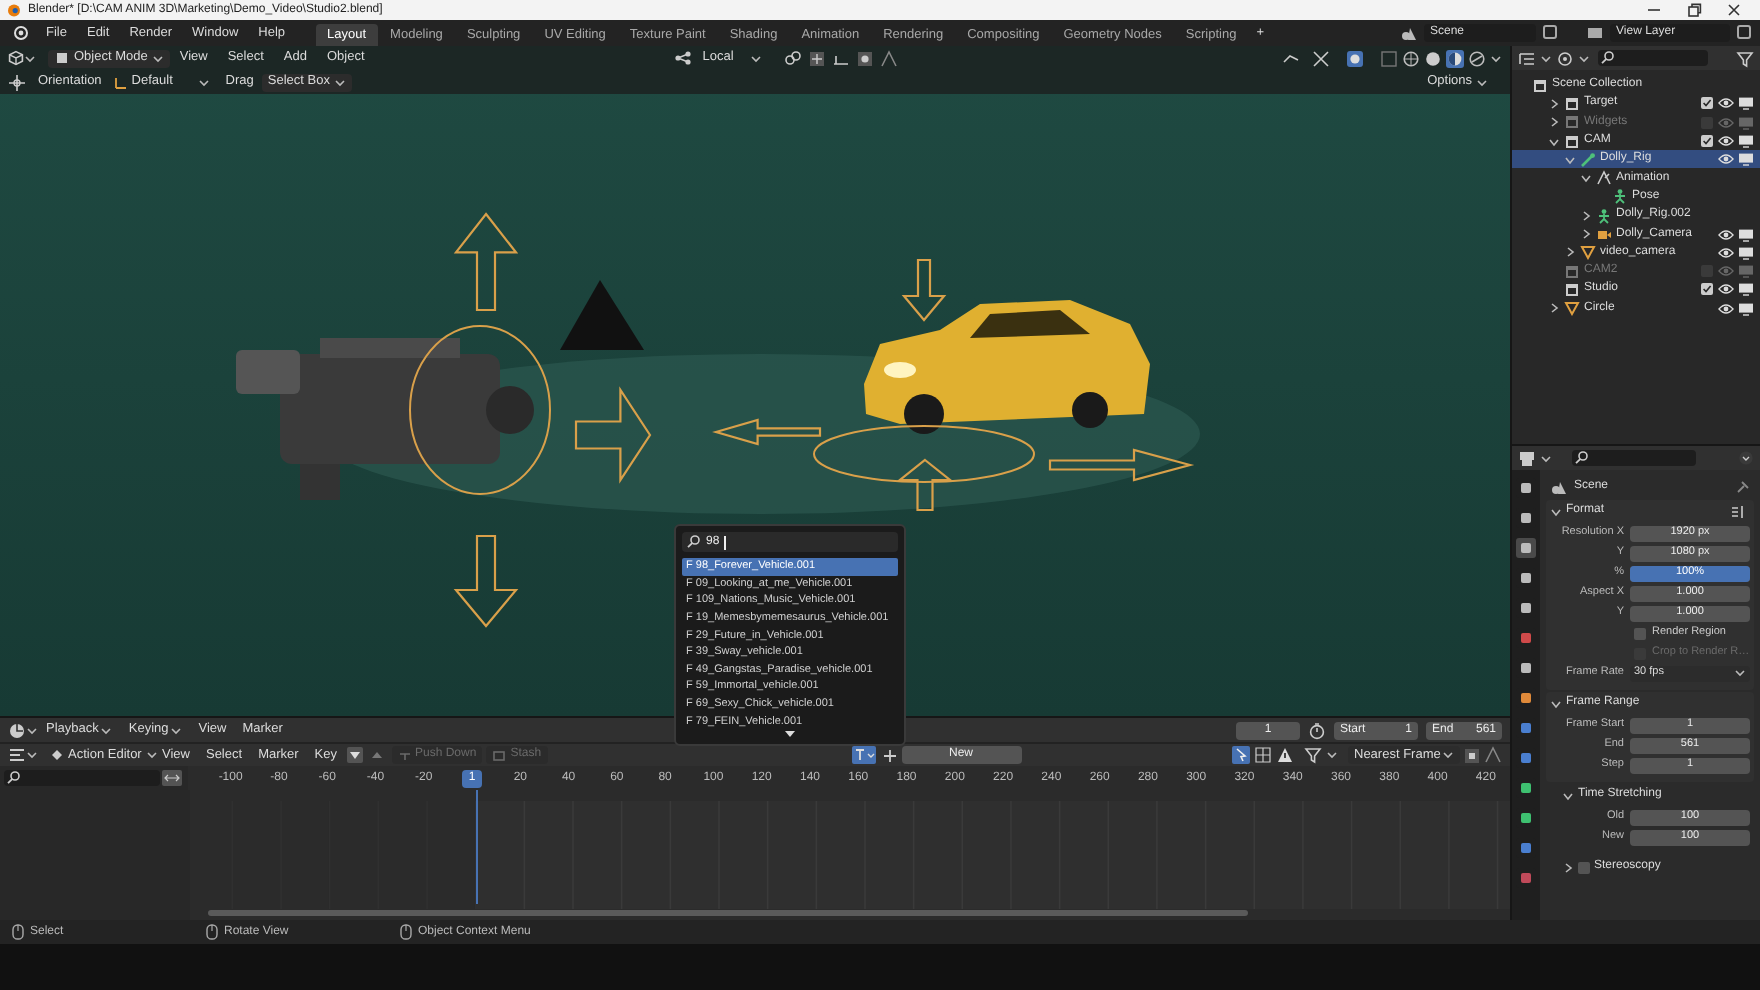 The width and height of the screenshot is (1760, 990). What do you see at coordinates (1455, 58) in the screenshot?
I see `material-shading-icon` at bounding box center [1455, 58].